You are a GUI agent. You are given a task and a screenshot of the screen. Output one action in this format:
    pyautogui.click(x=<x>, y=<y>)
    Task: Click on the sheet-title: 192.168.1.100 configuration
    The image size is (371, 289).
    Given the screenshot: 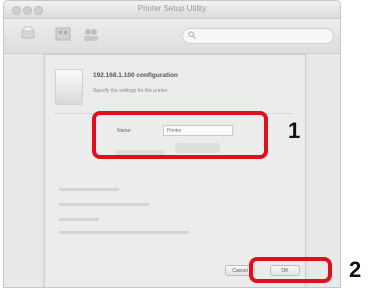 What is the action you would take?
    pyautogui.click(x=135, y=75)
    